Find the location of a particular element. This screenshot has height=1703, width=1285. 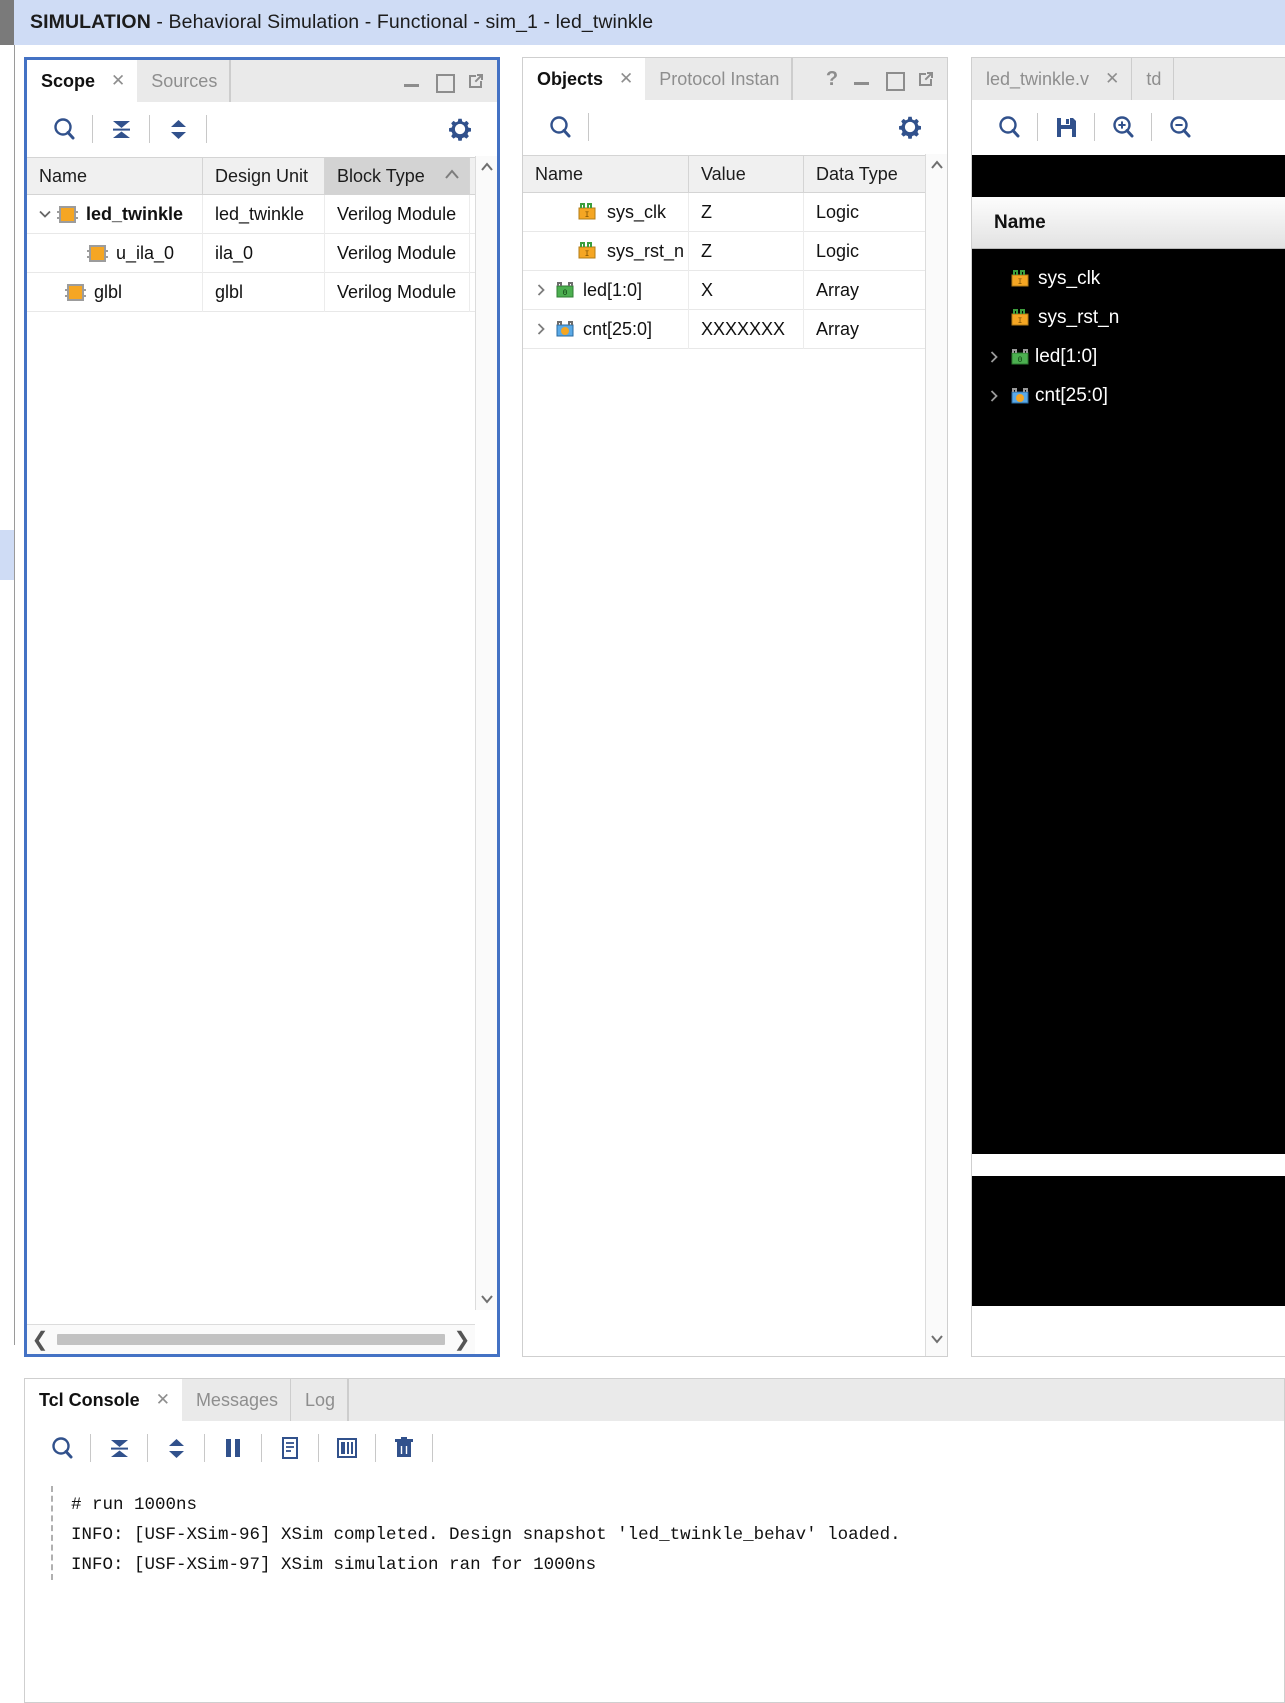

waveform-signal-row: 0 led[1:0] is located at coordinates (1128, 356).